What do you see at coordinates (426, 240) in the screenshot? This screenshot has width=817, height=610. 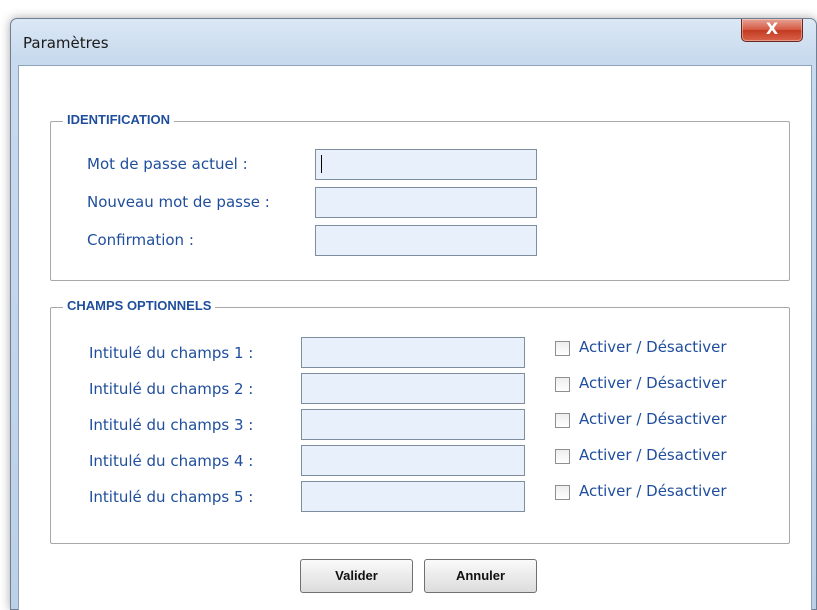 I see `confirmation-input` at bounding box center [426, 240].